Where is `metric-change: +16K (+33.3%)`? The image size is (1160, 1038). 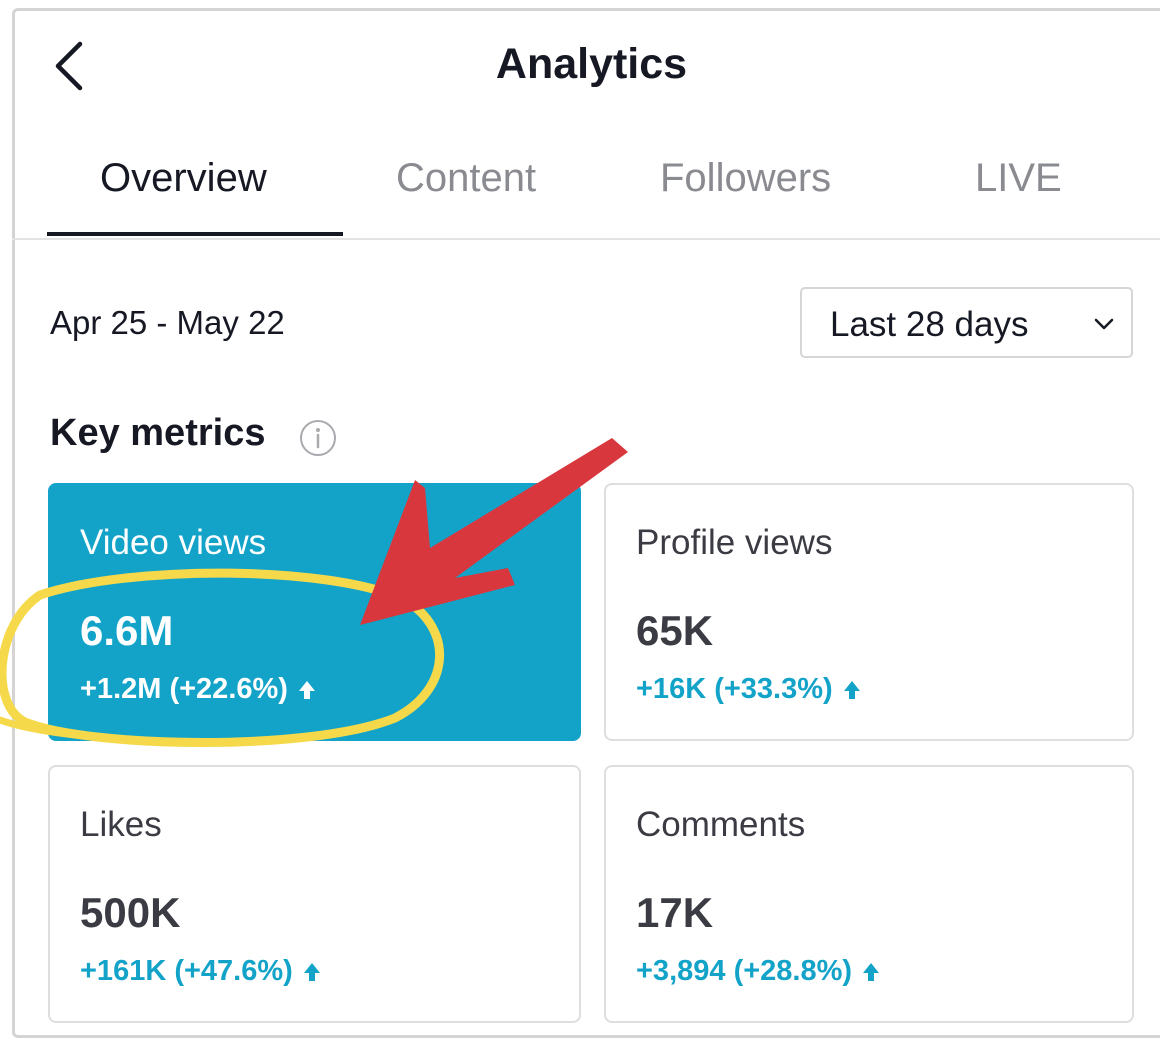
metric-change: +16K (+33.3%) is located at coordinates (748, 689).